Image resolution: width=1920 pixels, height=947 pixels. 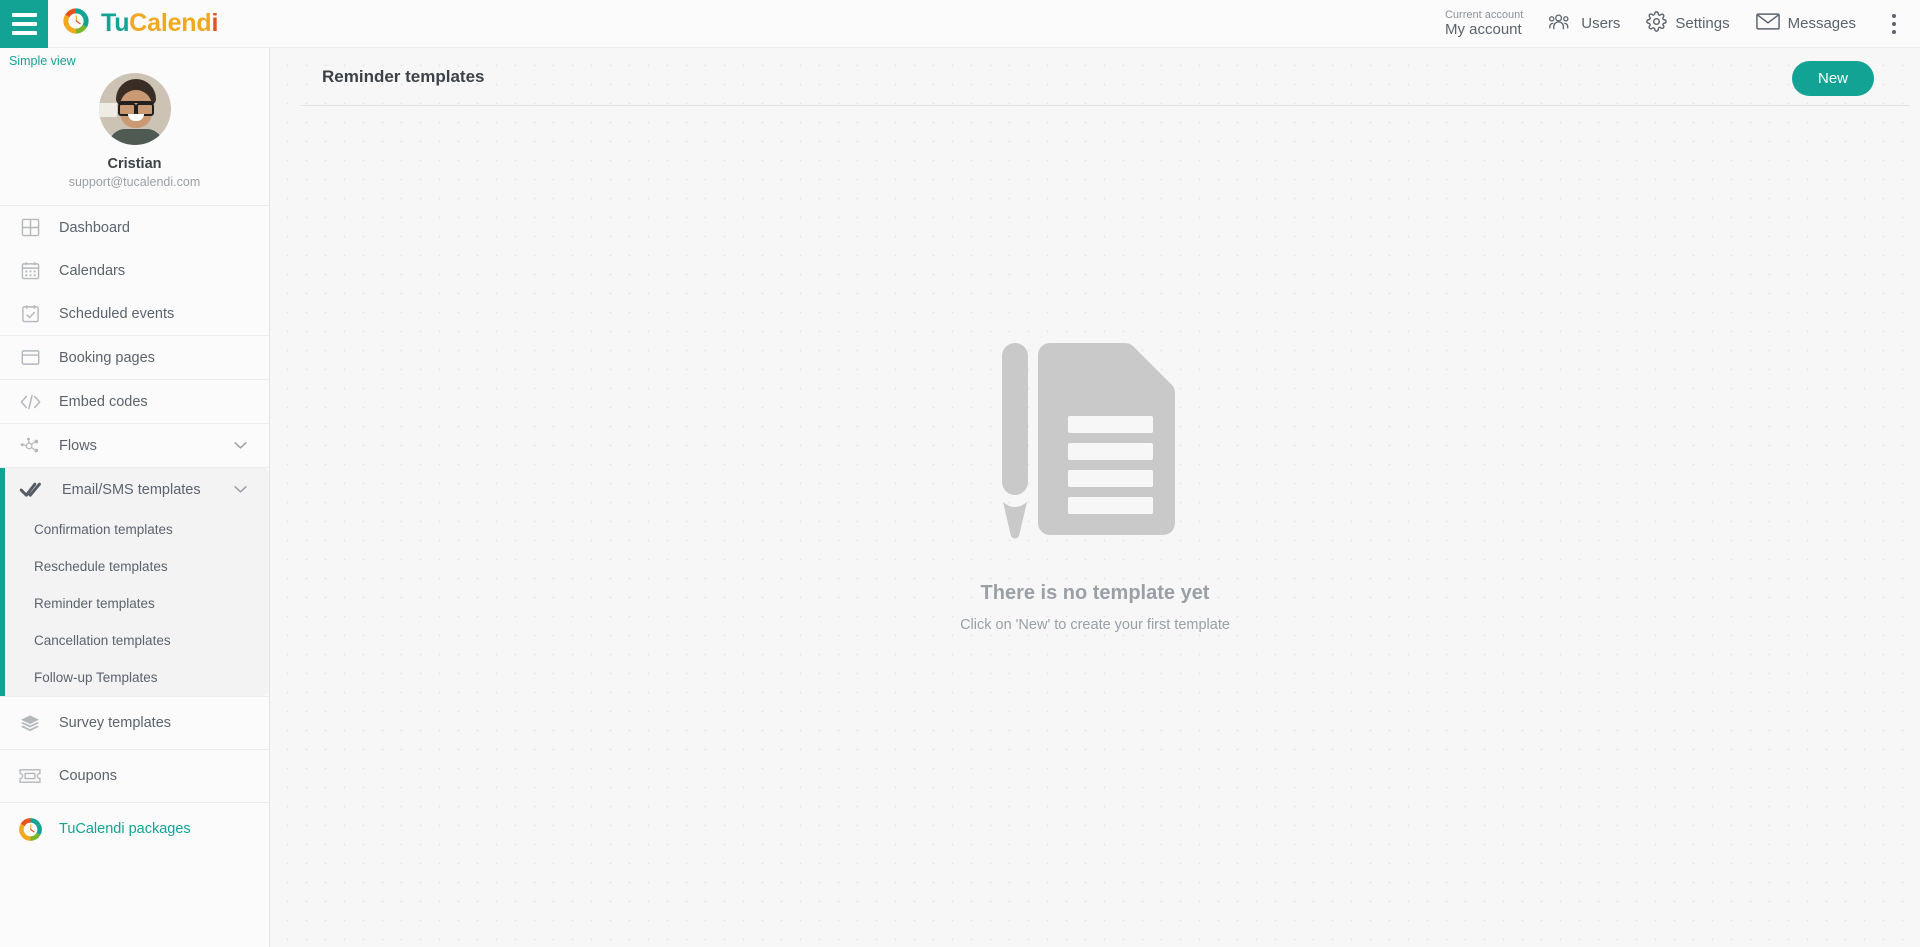 I want to click on sidebar-item-email-sms-templates: Email/SMS templates, so click(x=137, y=489).